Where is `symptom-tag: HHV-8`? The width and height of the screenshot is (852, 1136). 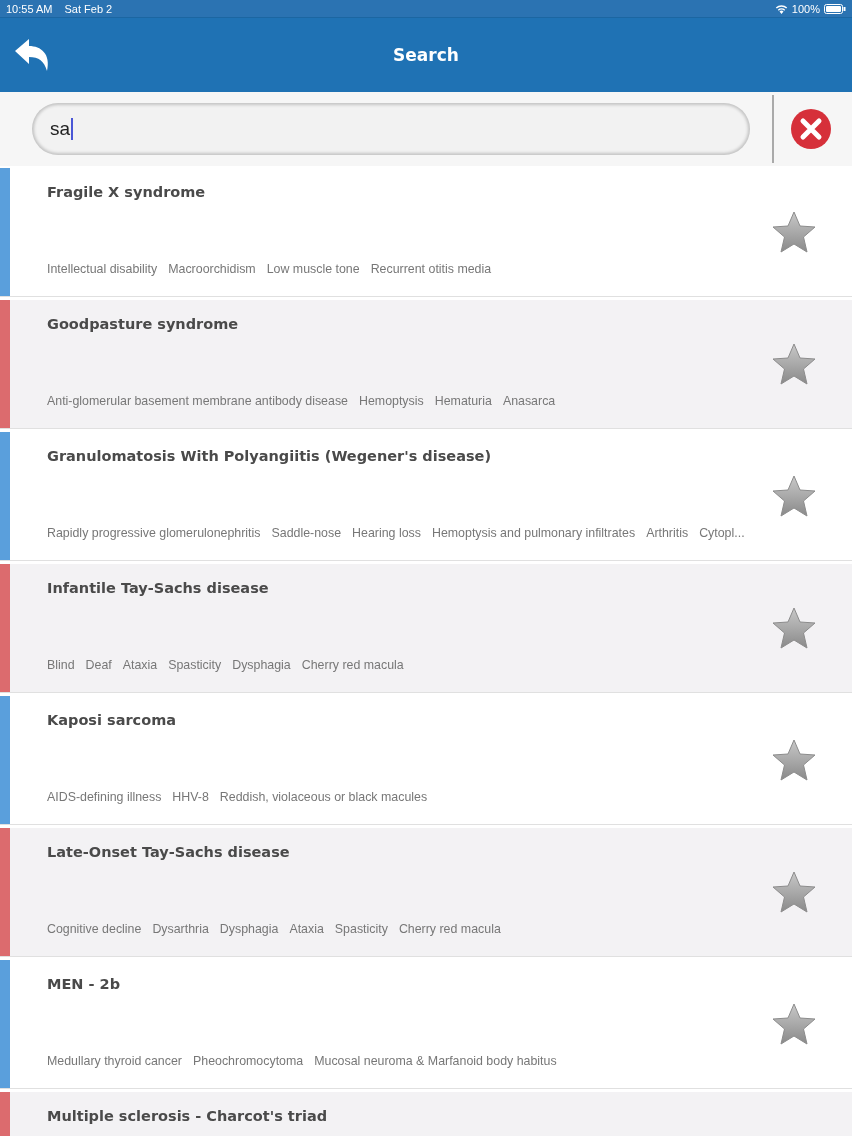 symptom-tag: HHV-8 is located at coordinates (190, 797).